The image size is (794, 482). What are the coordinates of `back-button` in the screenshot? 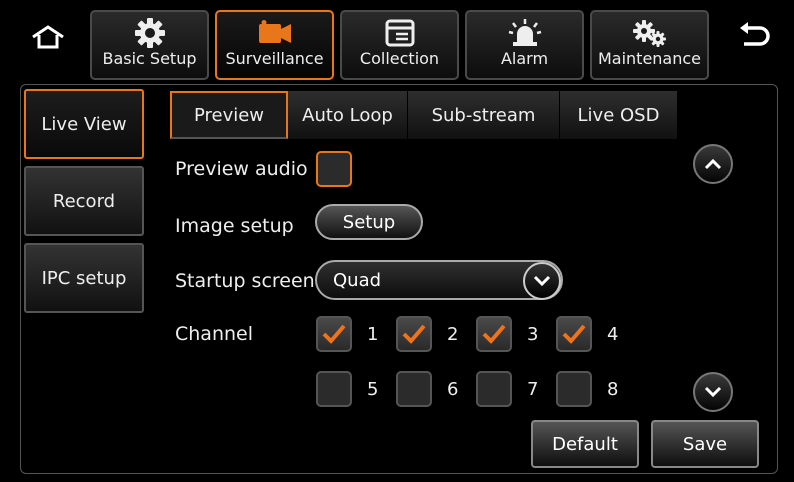 It's located at (754, 37).